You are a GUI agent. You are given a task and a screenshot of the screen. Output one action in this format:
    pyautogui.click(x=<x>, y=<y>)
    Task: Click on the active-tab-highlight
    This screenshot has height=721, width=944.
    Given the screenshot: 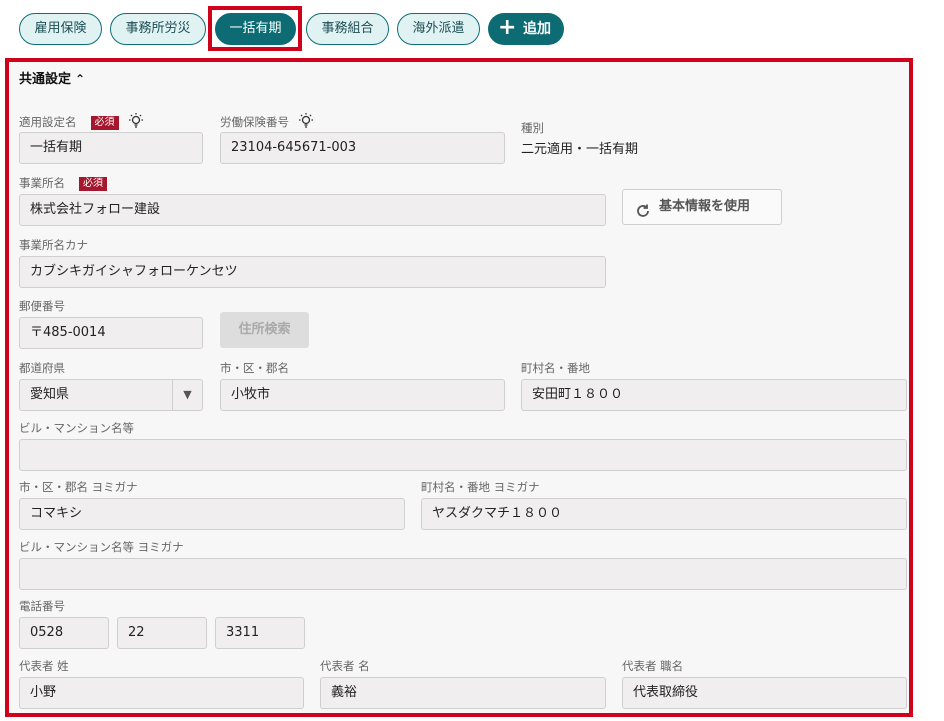 What is the action you would take?
    pyautogui.click(x=255, y=28)
    